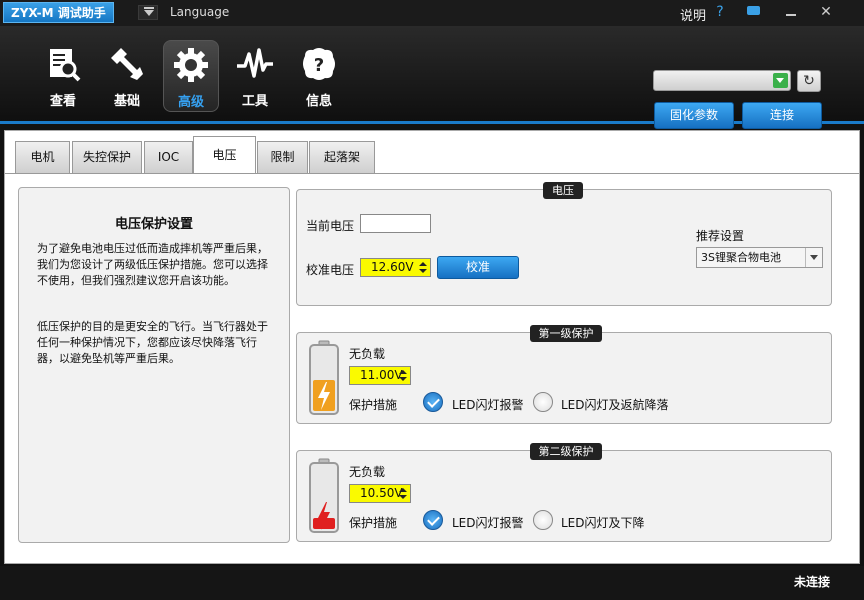  I want to click on level2-voltage-stepper: 10.50V, so click(380, 493).